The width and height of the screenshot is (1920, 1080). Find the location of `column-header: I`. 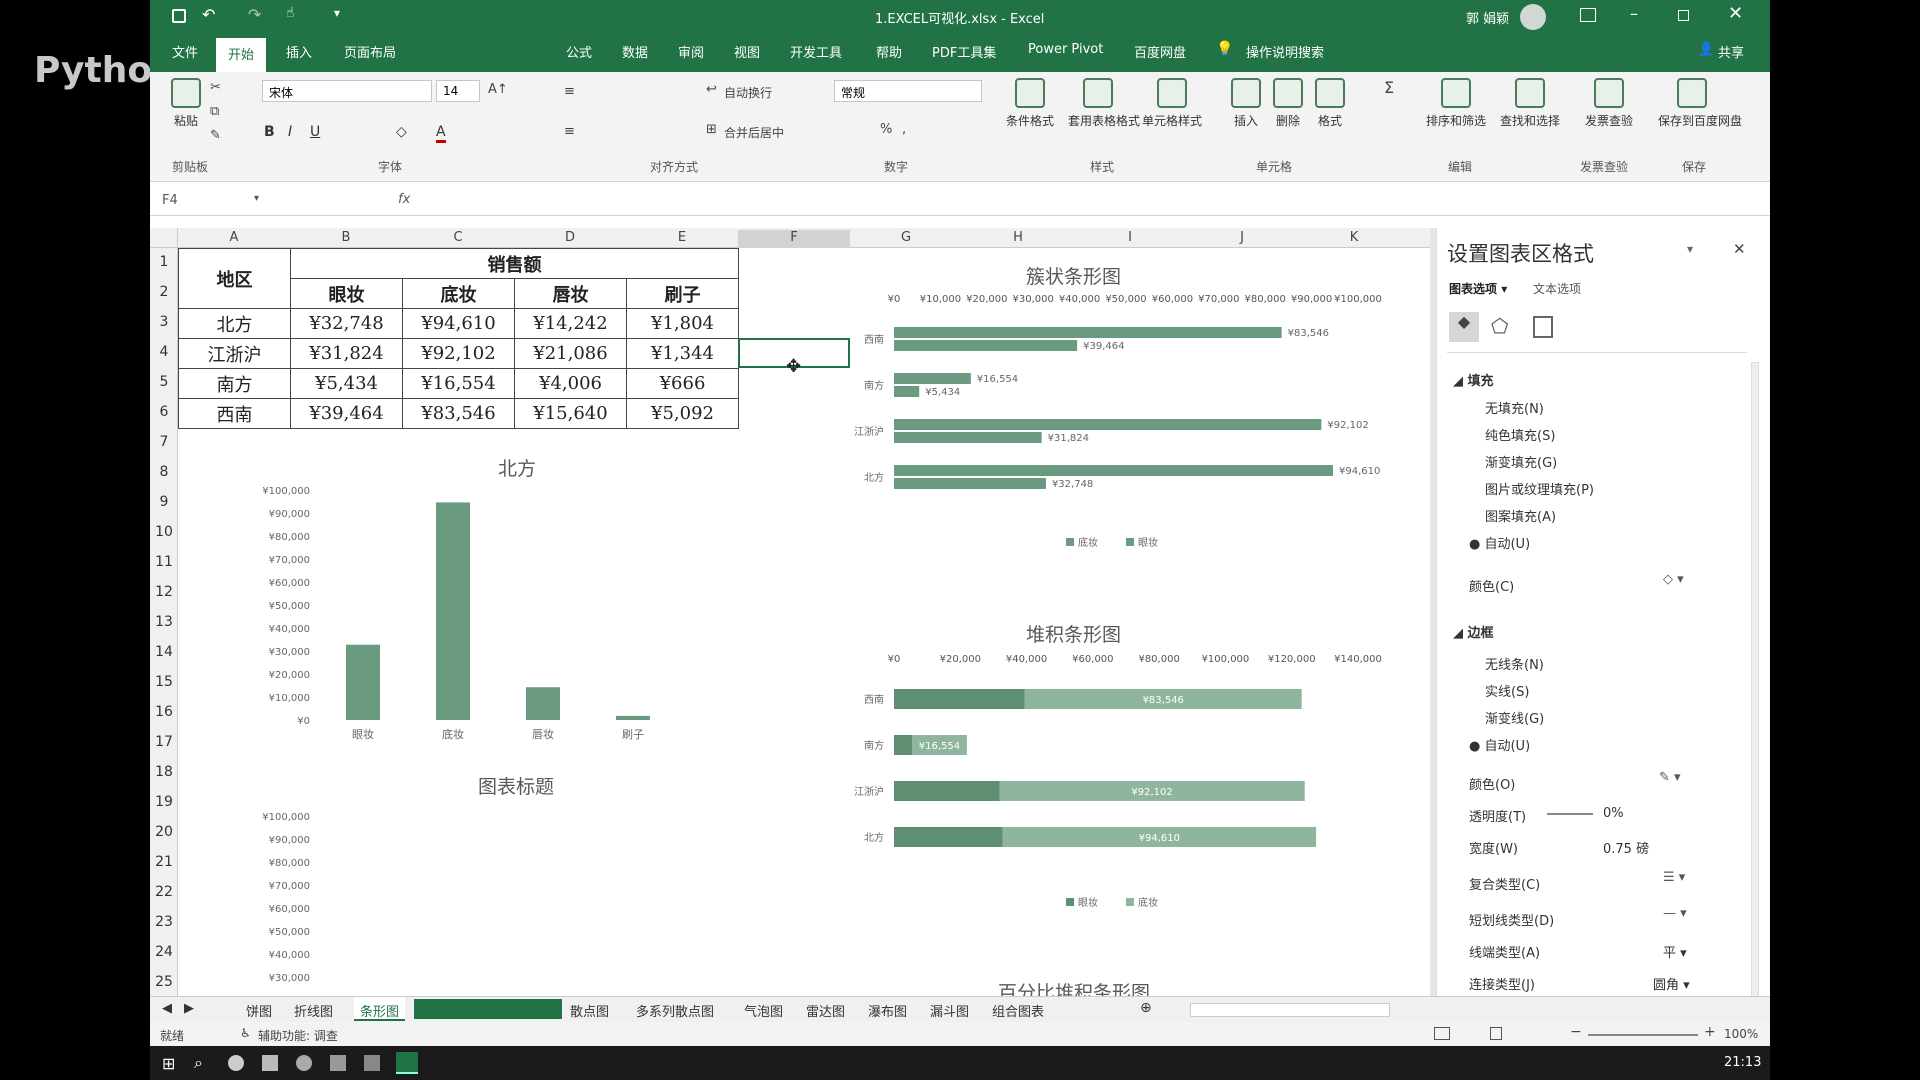

column-header: I is located at coordinates (1130, 237).